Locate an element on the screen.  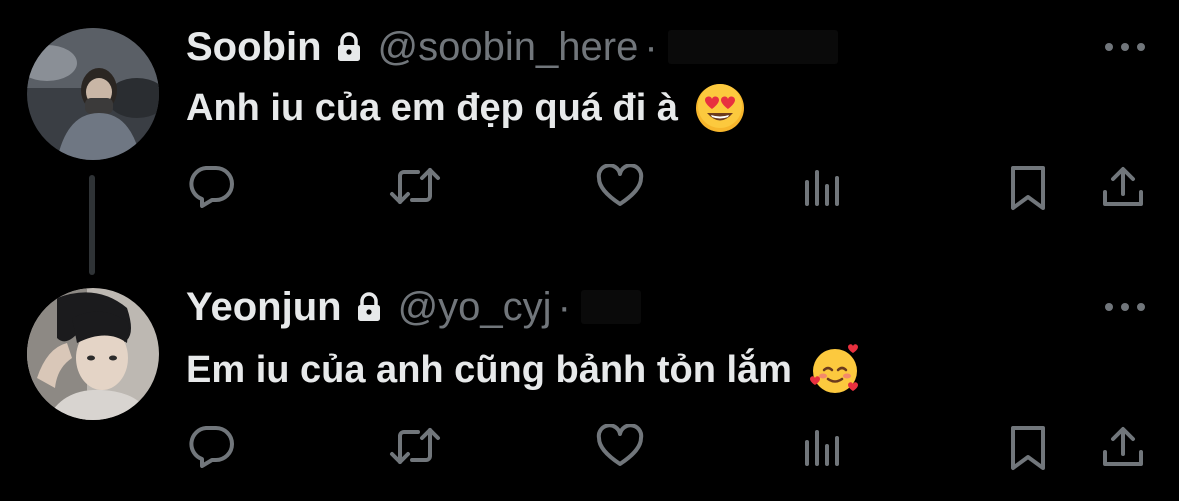
tweet-body: Anh iu của em đẹp quá đi à is located at coordinates (432, 107).